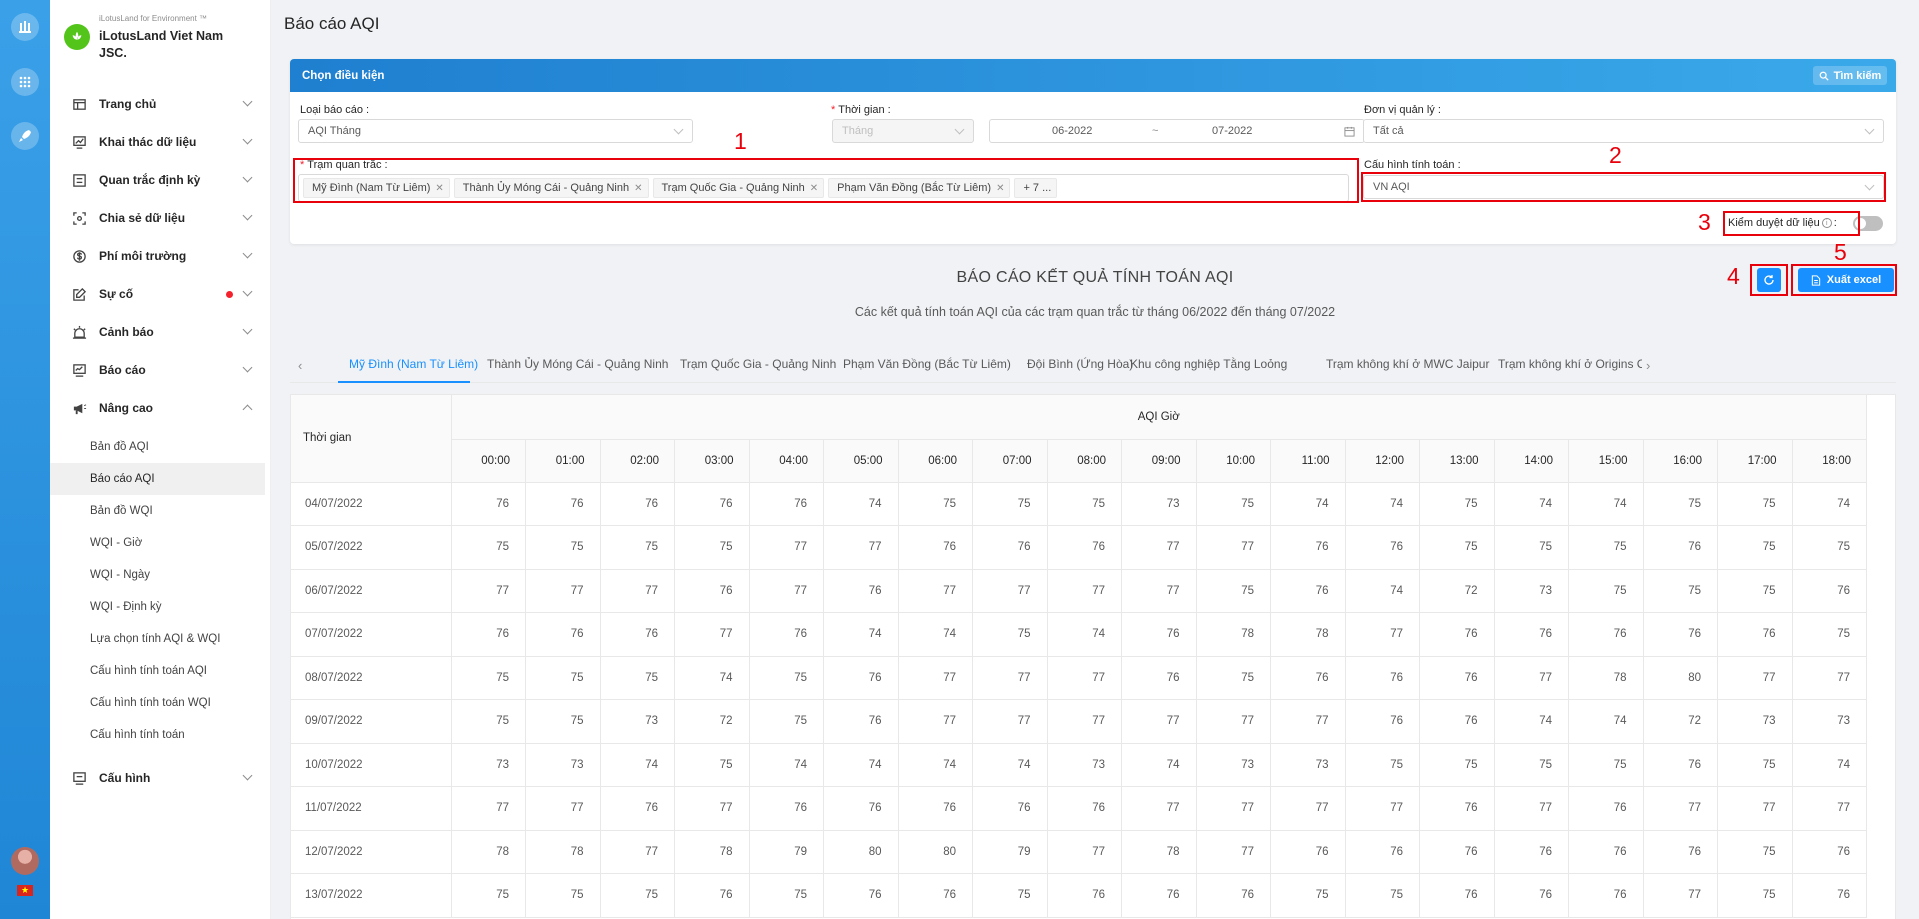 Image resolution: width=1919 pixels, height=919 pixels. I want to click on refresh-button, so click(1769, 280).